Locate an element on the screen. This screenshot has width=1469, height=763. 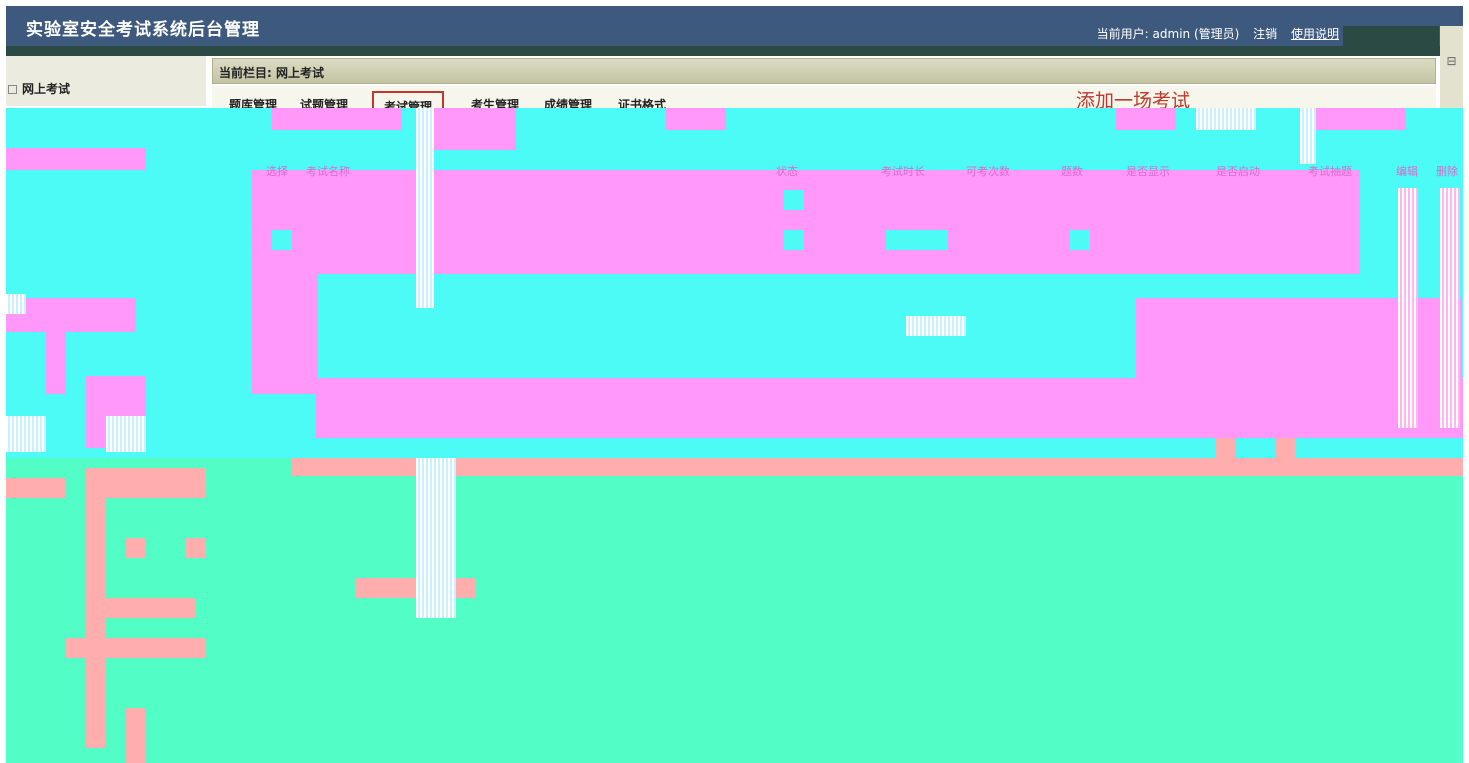
sidebar-group-online-exam: 网上考试 is located at coordinates (39, 88).